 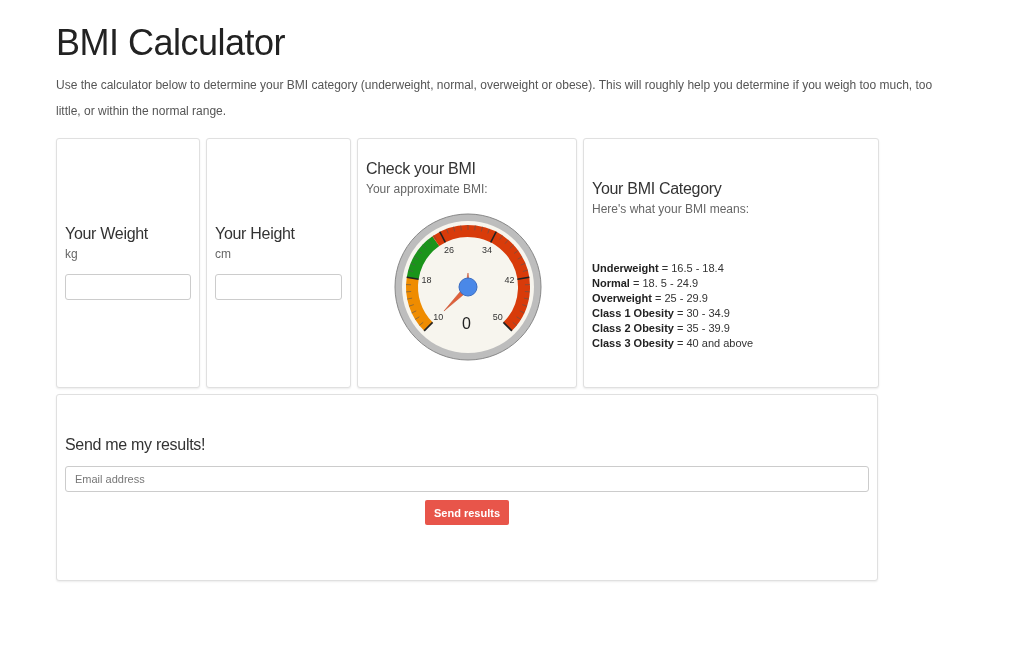 What do you see at coordinates (495, 98) in the screenshot?
I see `intro-text: Use the calculator below to determine your BMI category (underweight, normal, overweight or obese). This will roughly help you determine if you weigh too much, too little, or within the normal range.` at bounding box center [495, 98].